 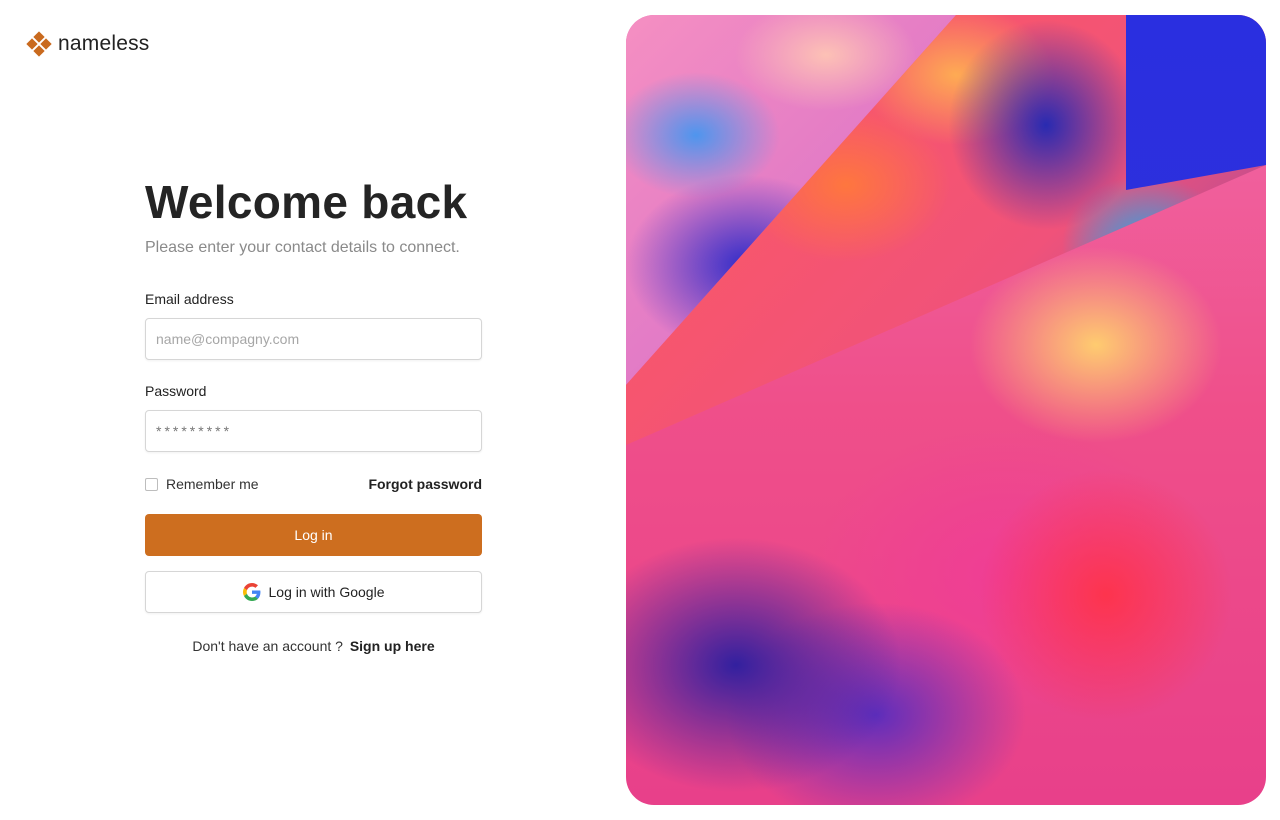 I want to click on brand-logo: nameless, so click(x=88, y=44).